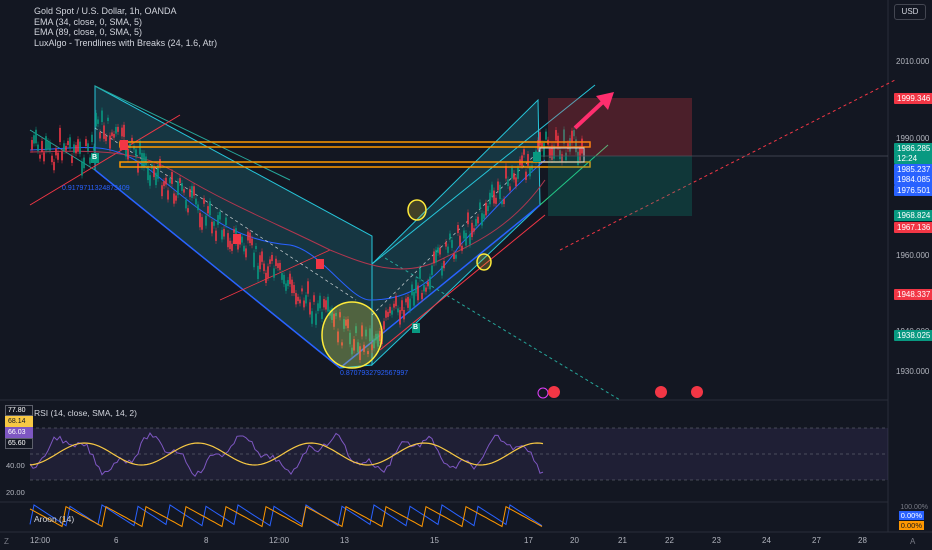 Image resolution: width=932 pixels, height=550 pixels. What do you see at coordinates (125, 32) in the screenshot?
I see `ema89-legend: EMA (89, close, 0, SMA, 5)` at bounding box center [125, 32].